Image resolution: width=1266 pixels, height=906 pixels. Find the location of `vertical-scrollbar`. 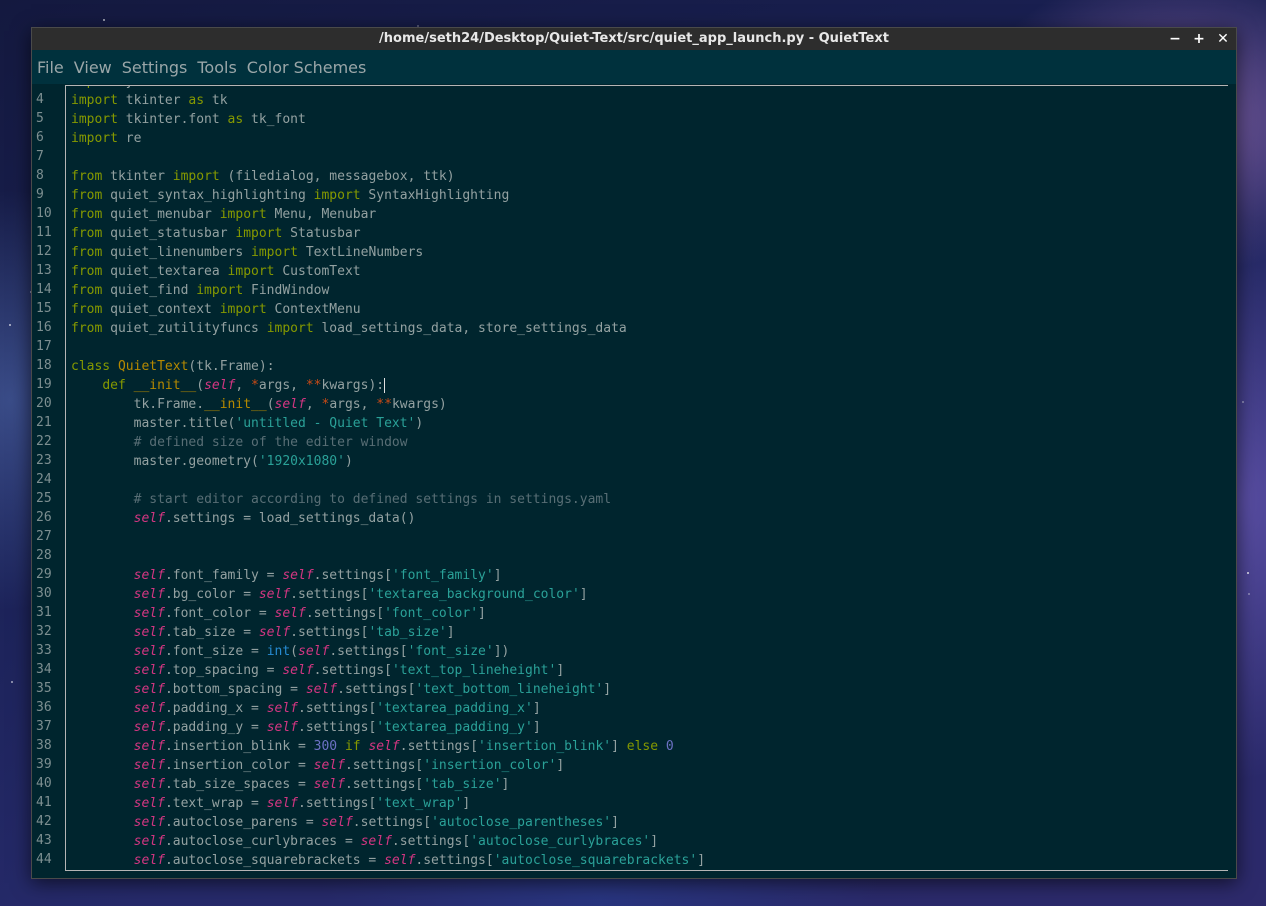

vertical-scrollbar is located at coordinates (1232, 481).